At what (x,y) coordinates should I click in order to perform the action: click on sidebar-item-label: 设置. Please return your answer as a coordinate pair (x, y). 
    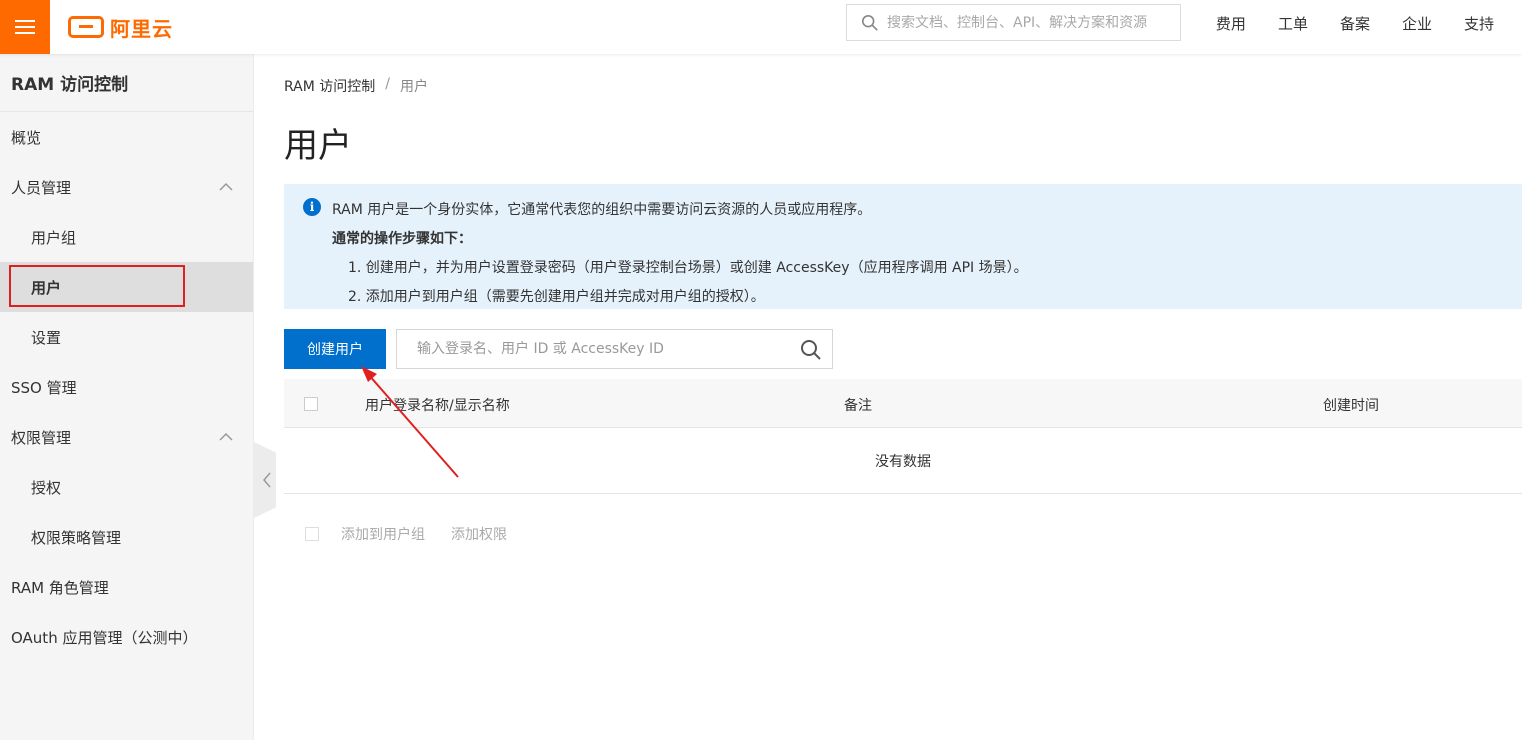
    Looking at the image, I should click on (46, 337).